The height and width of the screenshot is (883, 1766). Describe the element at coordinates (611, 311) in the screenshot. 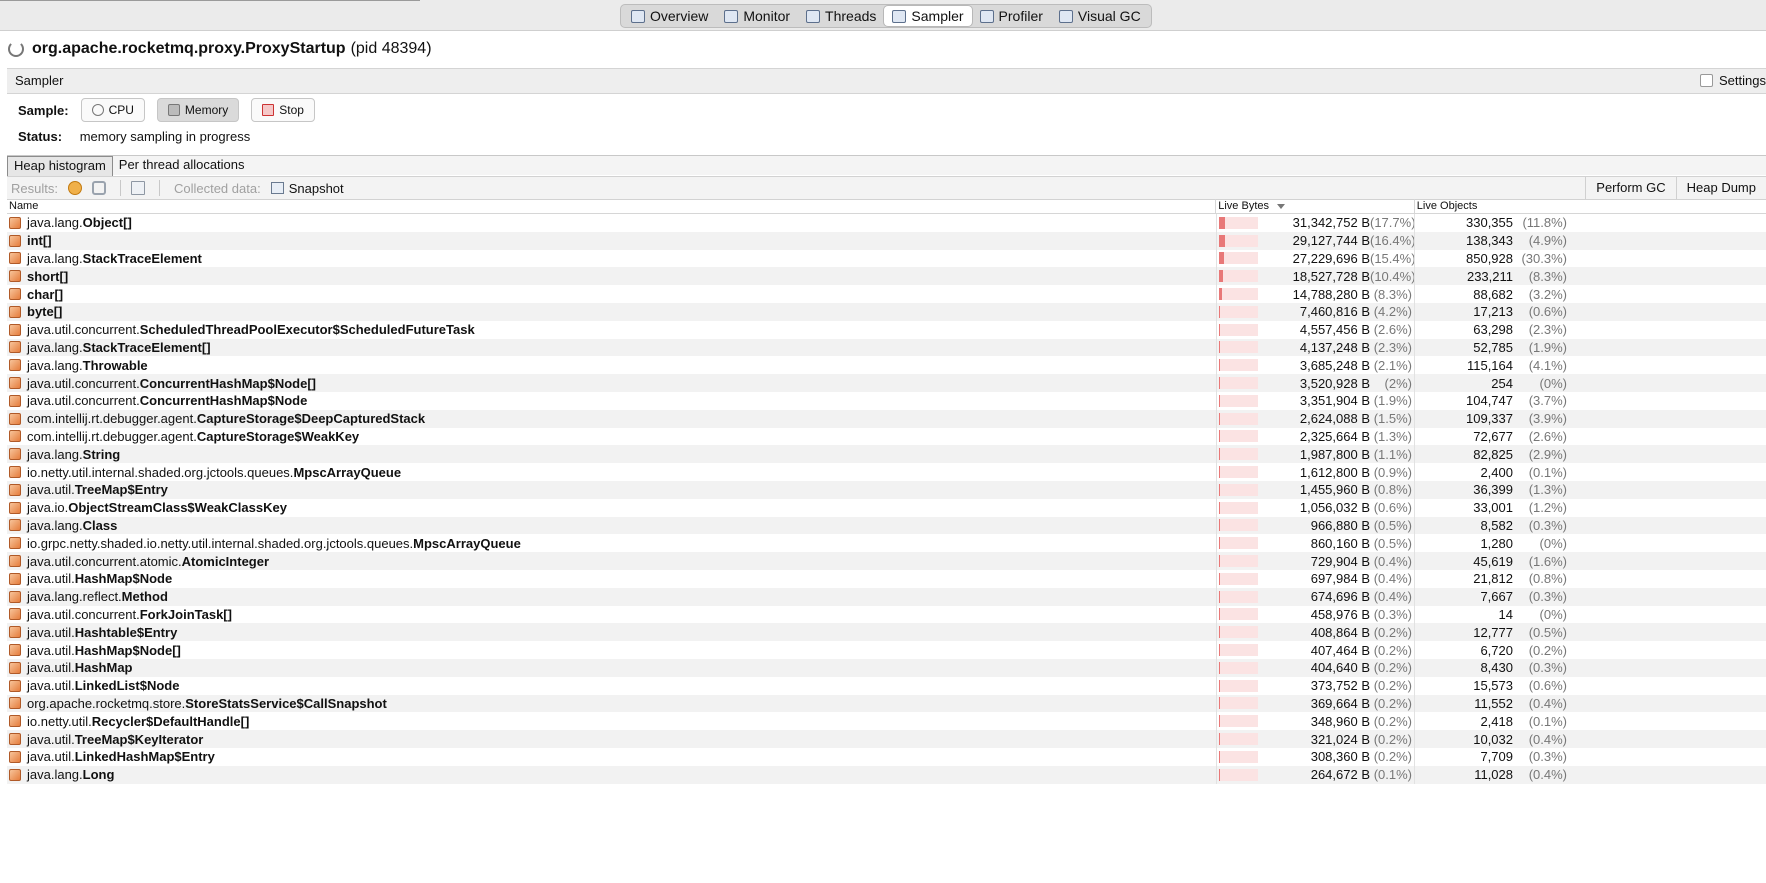

I see `class-name-cell: byte[]` at that location.